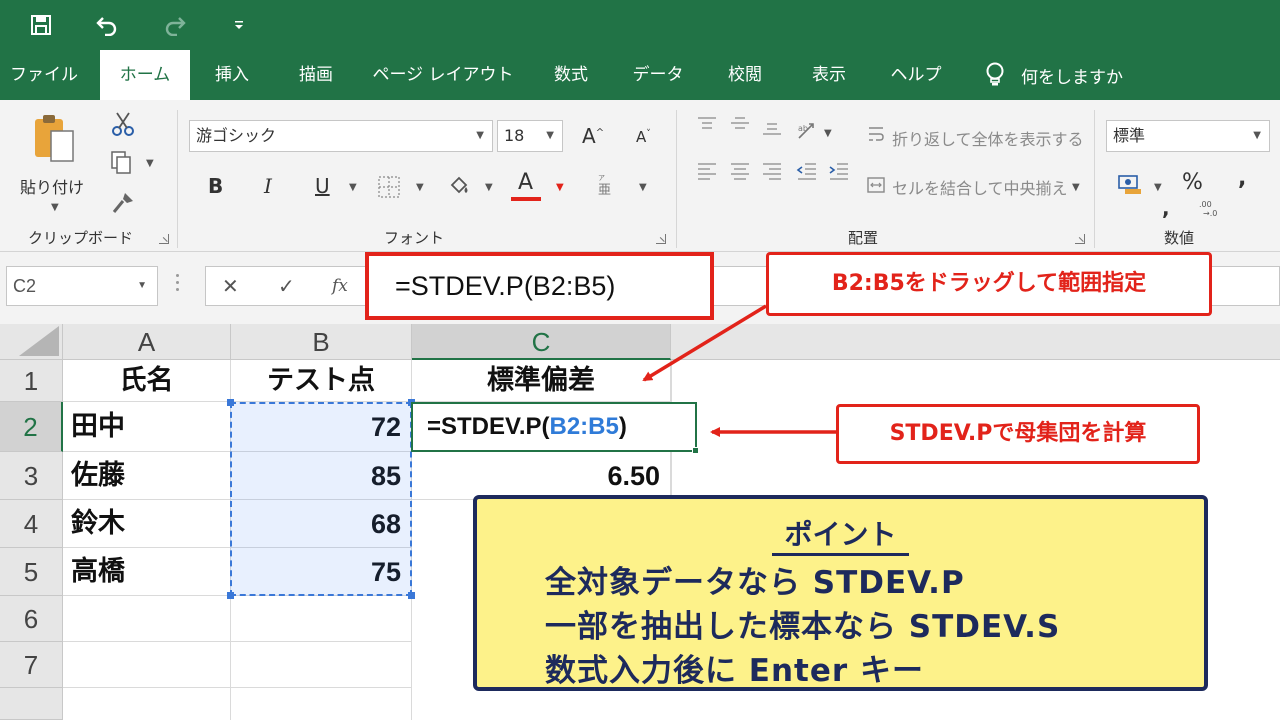 The height and width of the screenshot is (720, 1280). I want to click on comma-style-button: ,, so click(1242, 178).